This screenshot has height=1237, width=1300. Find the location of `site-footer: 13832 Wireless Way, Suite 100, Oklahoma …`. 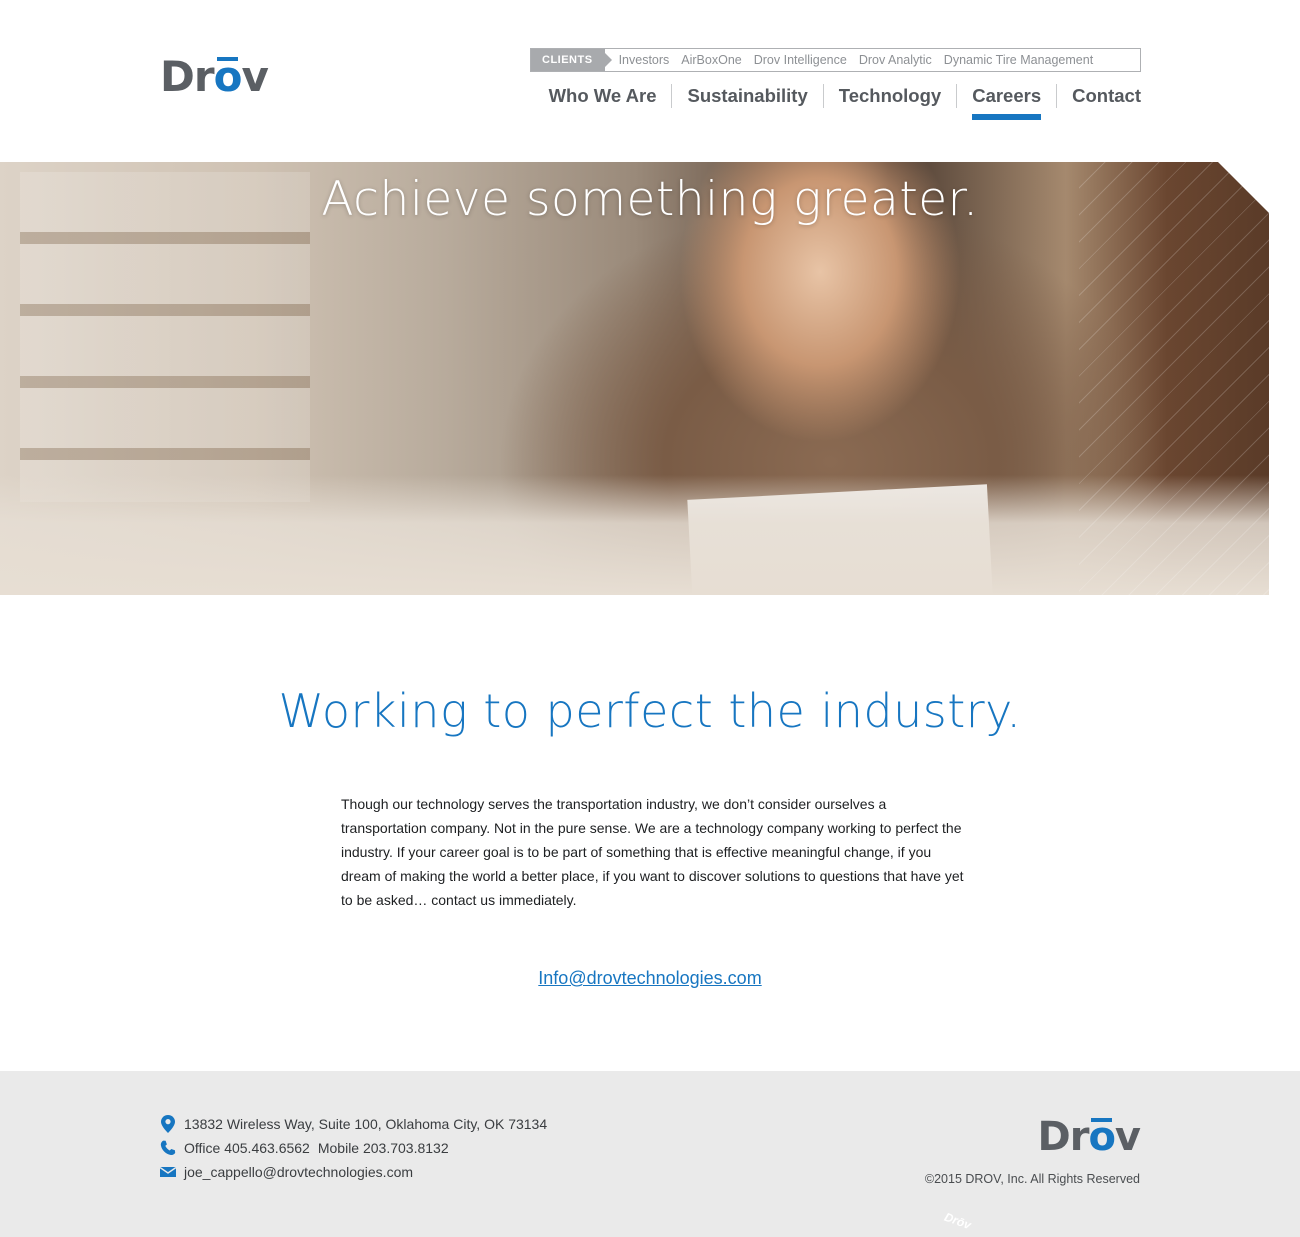

site-footer: 13832 Wireless Way, Suite 100, Oklahoma … is located at coordinates (650, 1154).